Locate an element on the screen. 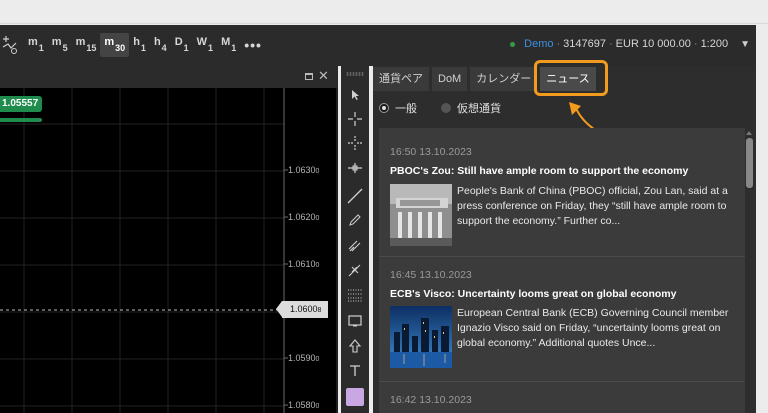 The image size is (768, 413). y-axis-label: 1.06200 is located at coordinates (303, 217).